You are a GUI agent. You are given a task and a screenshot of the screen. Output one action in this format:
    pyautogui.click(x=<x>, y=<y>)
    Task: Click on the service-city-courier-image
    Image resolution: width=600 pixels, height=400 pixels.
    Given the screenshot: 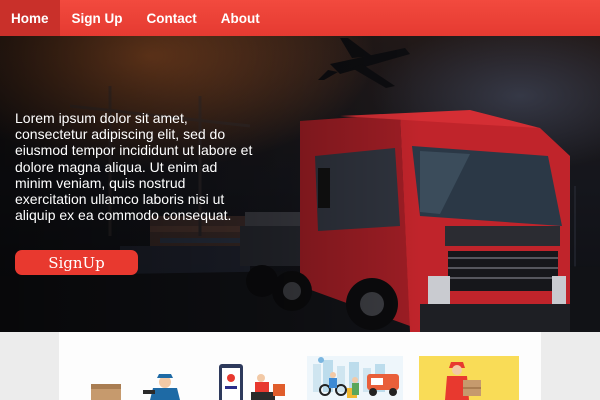 What is the action you would take?
    pyautogui.click(x=355, y=378)
    